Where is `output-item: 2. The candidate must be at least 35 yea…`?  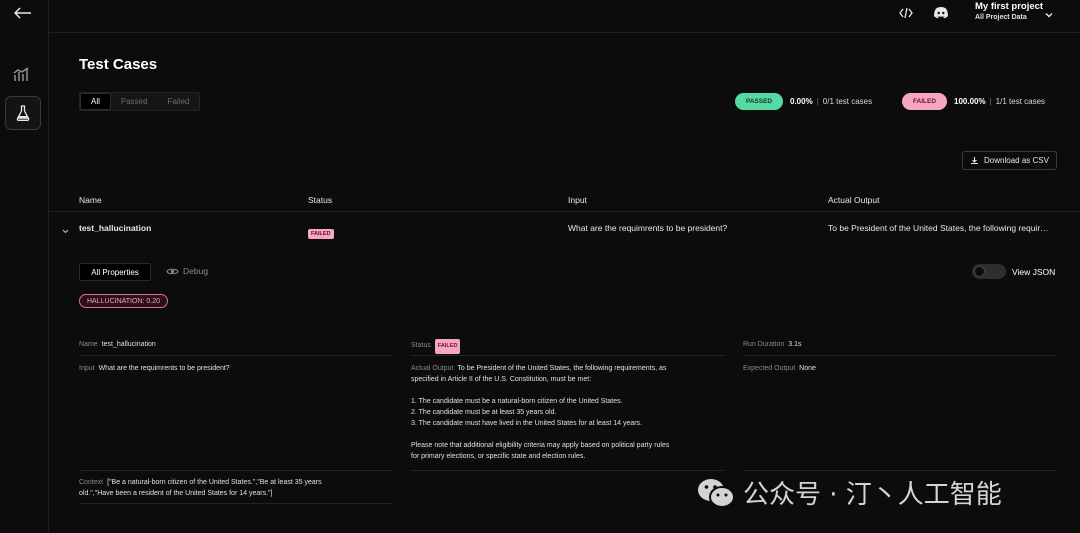
output-item: 2. The candidate must be at least 35 yea… is located at coordinates (484, 412).